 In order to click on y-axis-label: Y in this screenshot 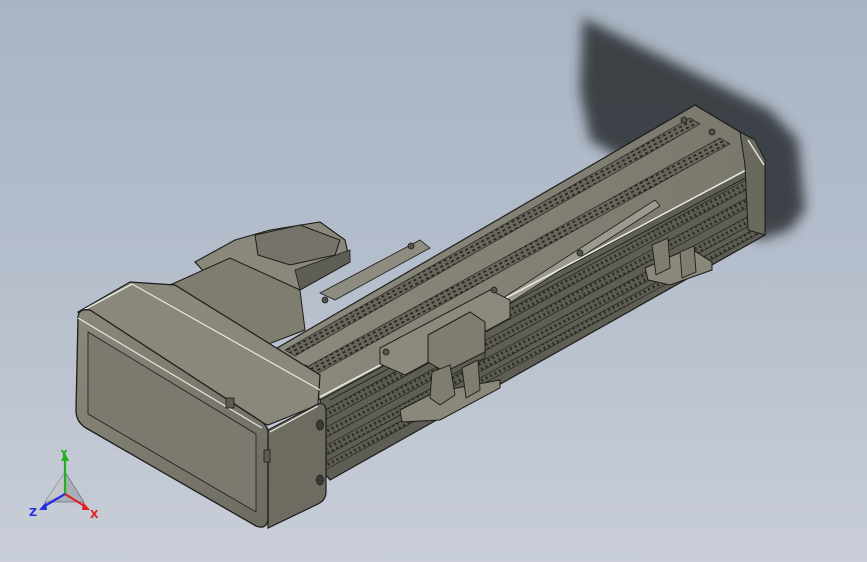, I will do `click(64, 455)`.